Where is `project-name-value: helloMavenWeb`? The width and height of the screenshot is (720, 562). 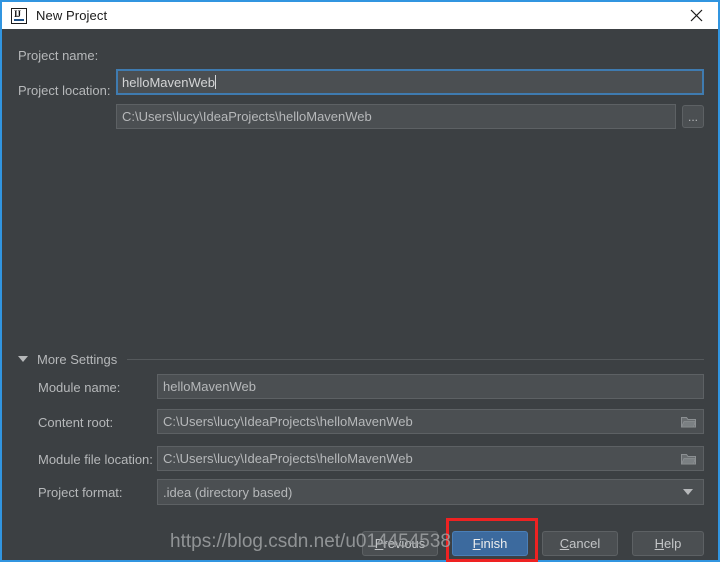
project-name-value: helloMavenWeb is located at coordinates (168, 82).